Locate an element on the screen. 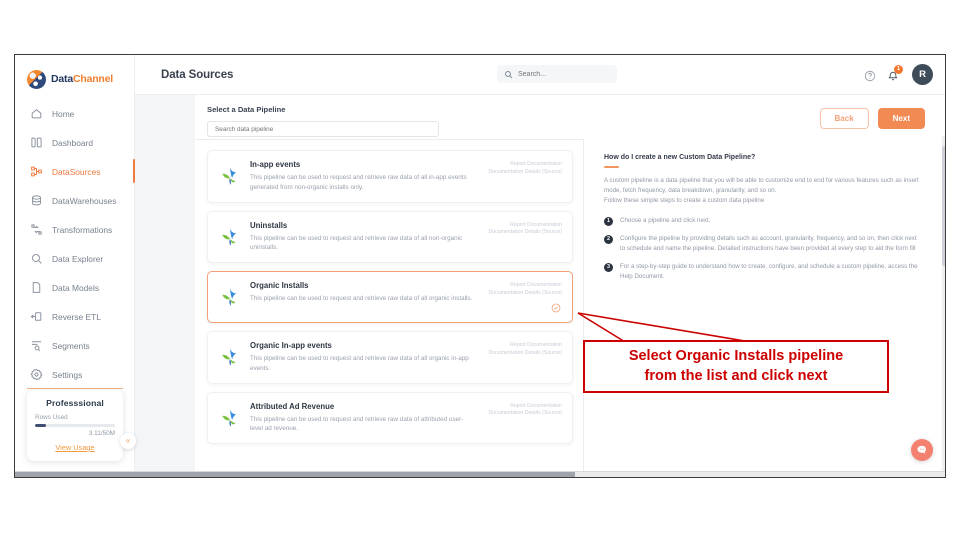 This screenshot has height=540, width=960. pipeline-name: In-app events is located at coordinates (275, 164).